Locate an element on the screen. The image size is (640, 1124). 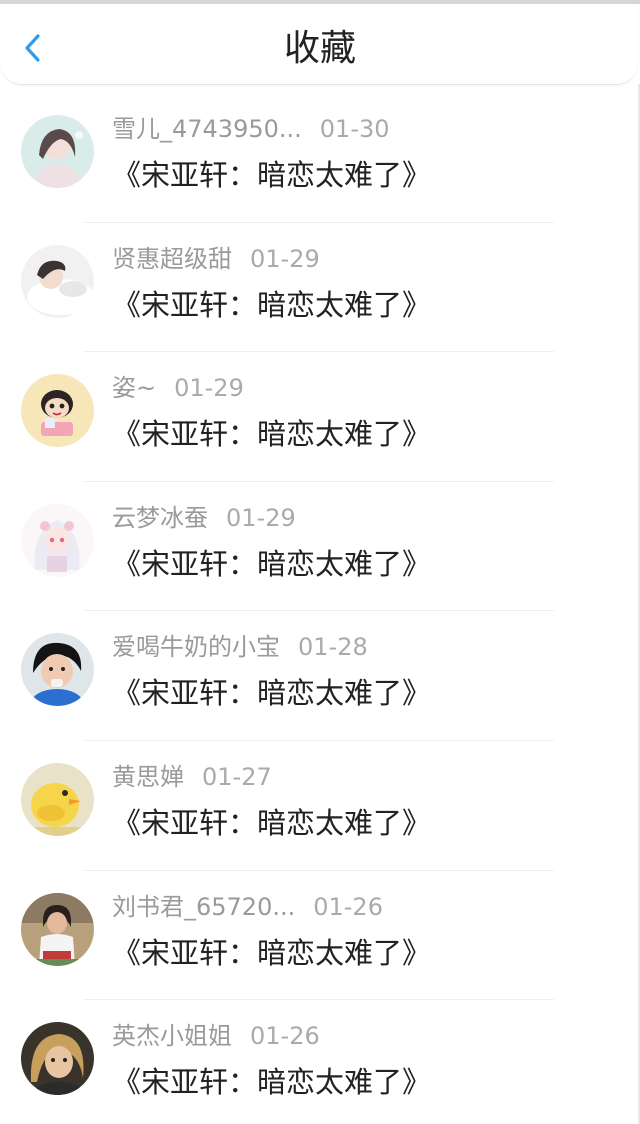
username: 英杰小姐姐 is located at coordinates (172, 1036).